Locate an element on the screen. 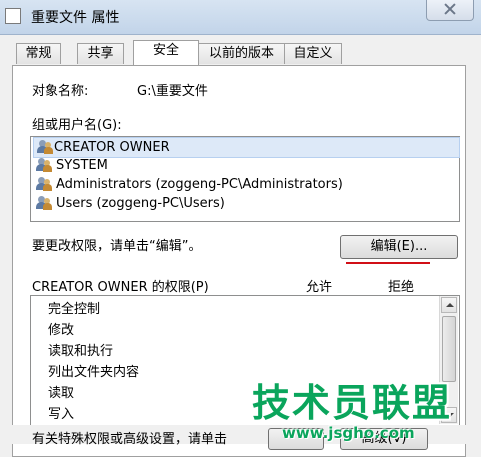 This screenshot has height=457, width=481. user-name: CREATOR OWNER is located at coordinates (112, 147).